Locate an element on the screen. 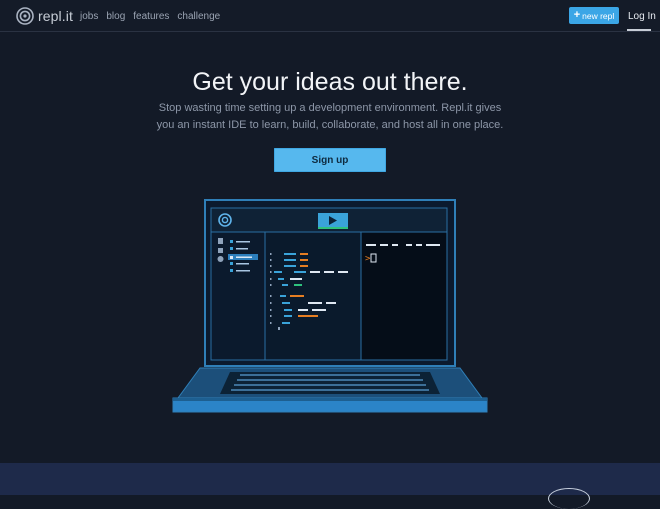  login-active-underline is located at coordinates (639, 30).